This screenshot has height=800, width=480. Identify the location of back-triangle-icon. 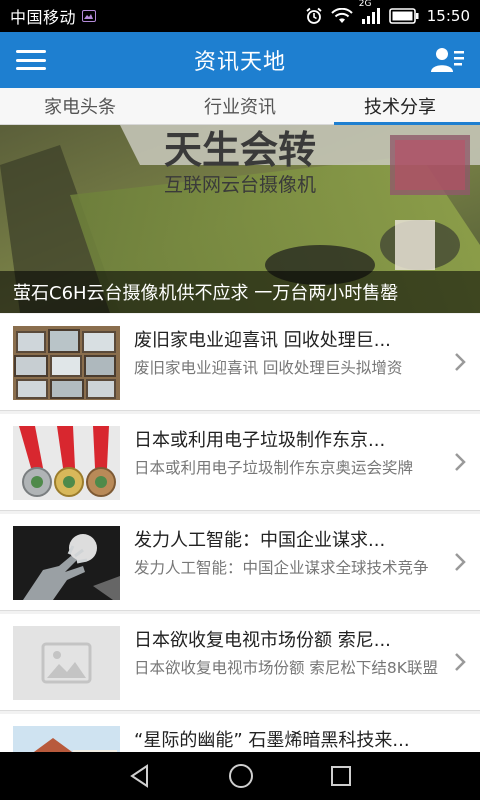
(140, 776).